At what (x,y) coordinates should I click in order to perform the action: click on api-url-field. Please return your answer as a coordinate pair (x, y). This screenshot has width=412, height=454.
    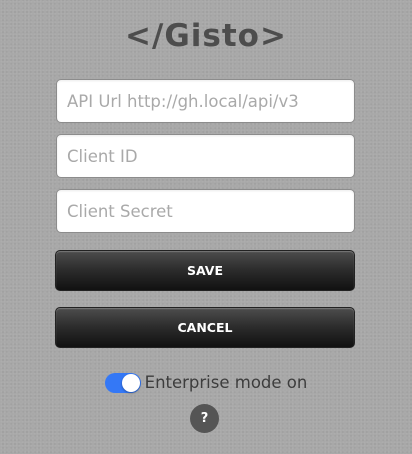
    Looking at the image, I should click on (205, 101).